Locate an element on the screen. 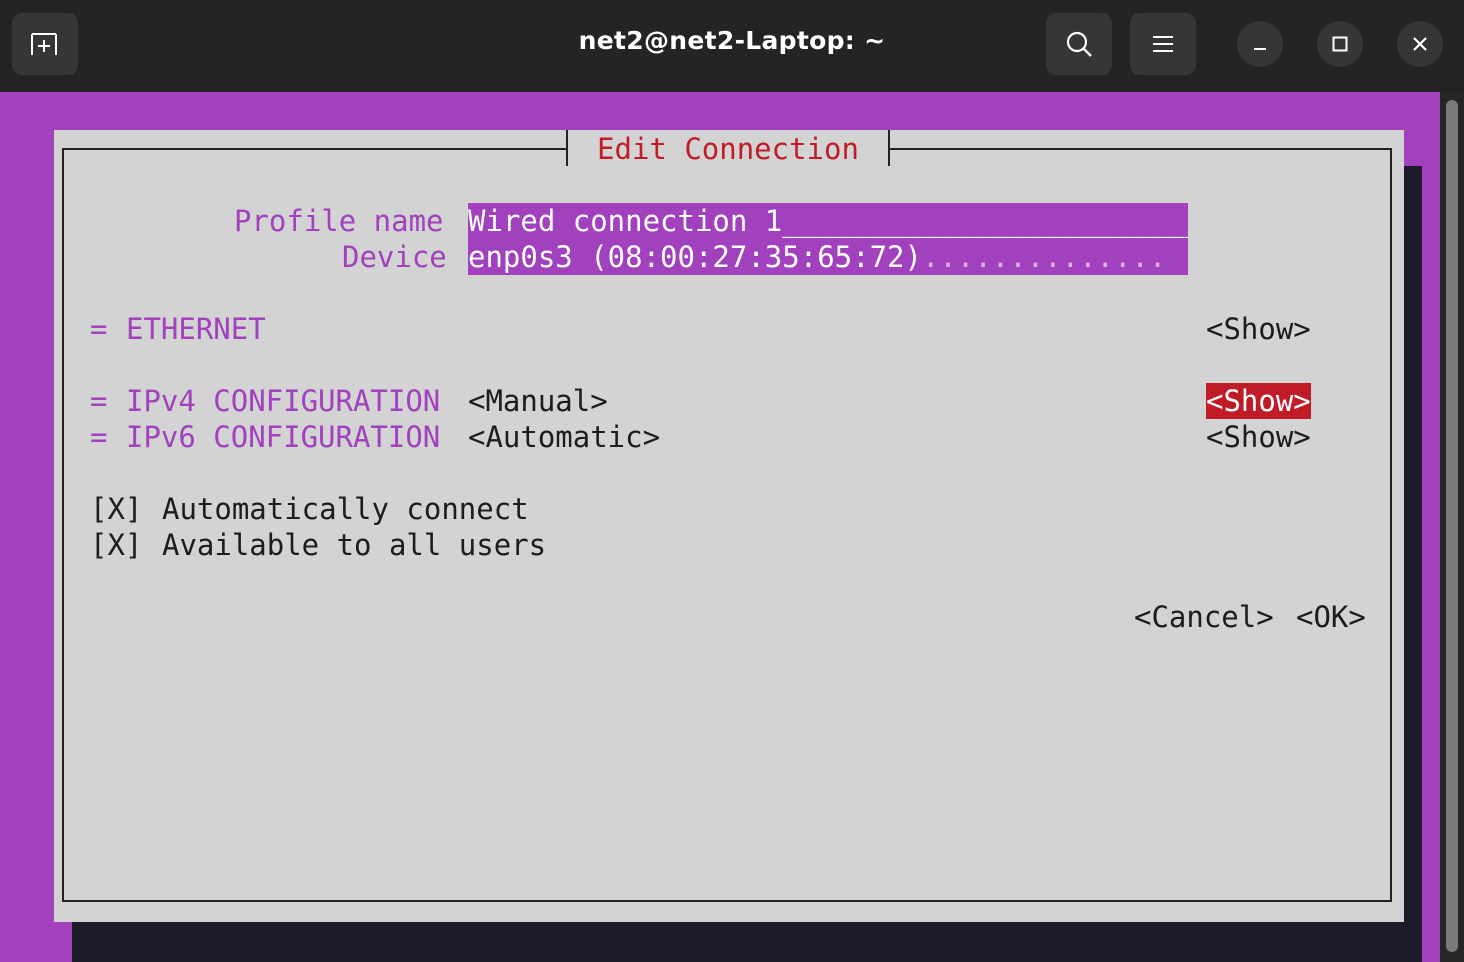  ipv4-show-button: <Show> is located at coordinates (1258, 401).